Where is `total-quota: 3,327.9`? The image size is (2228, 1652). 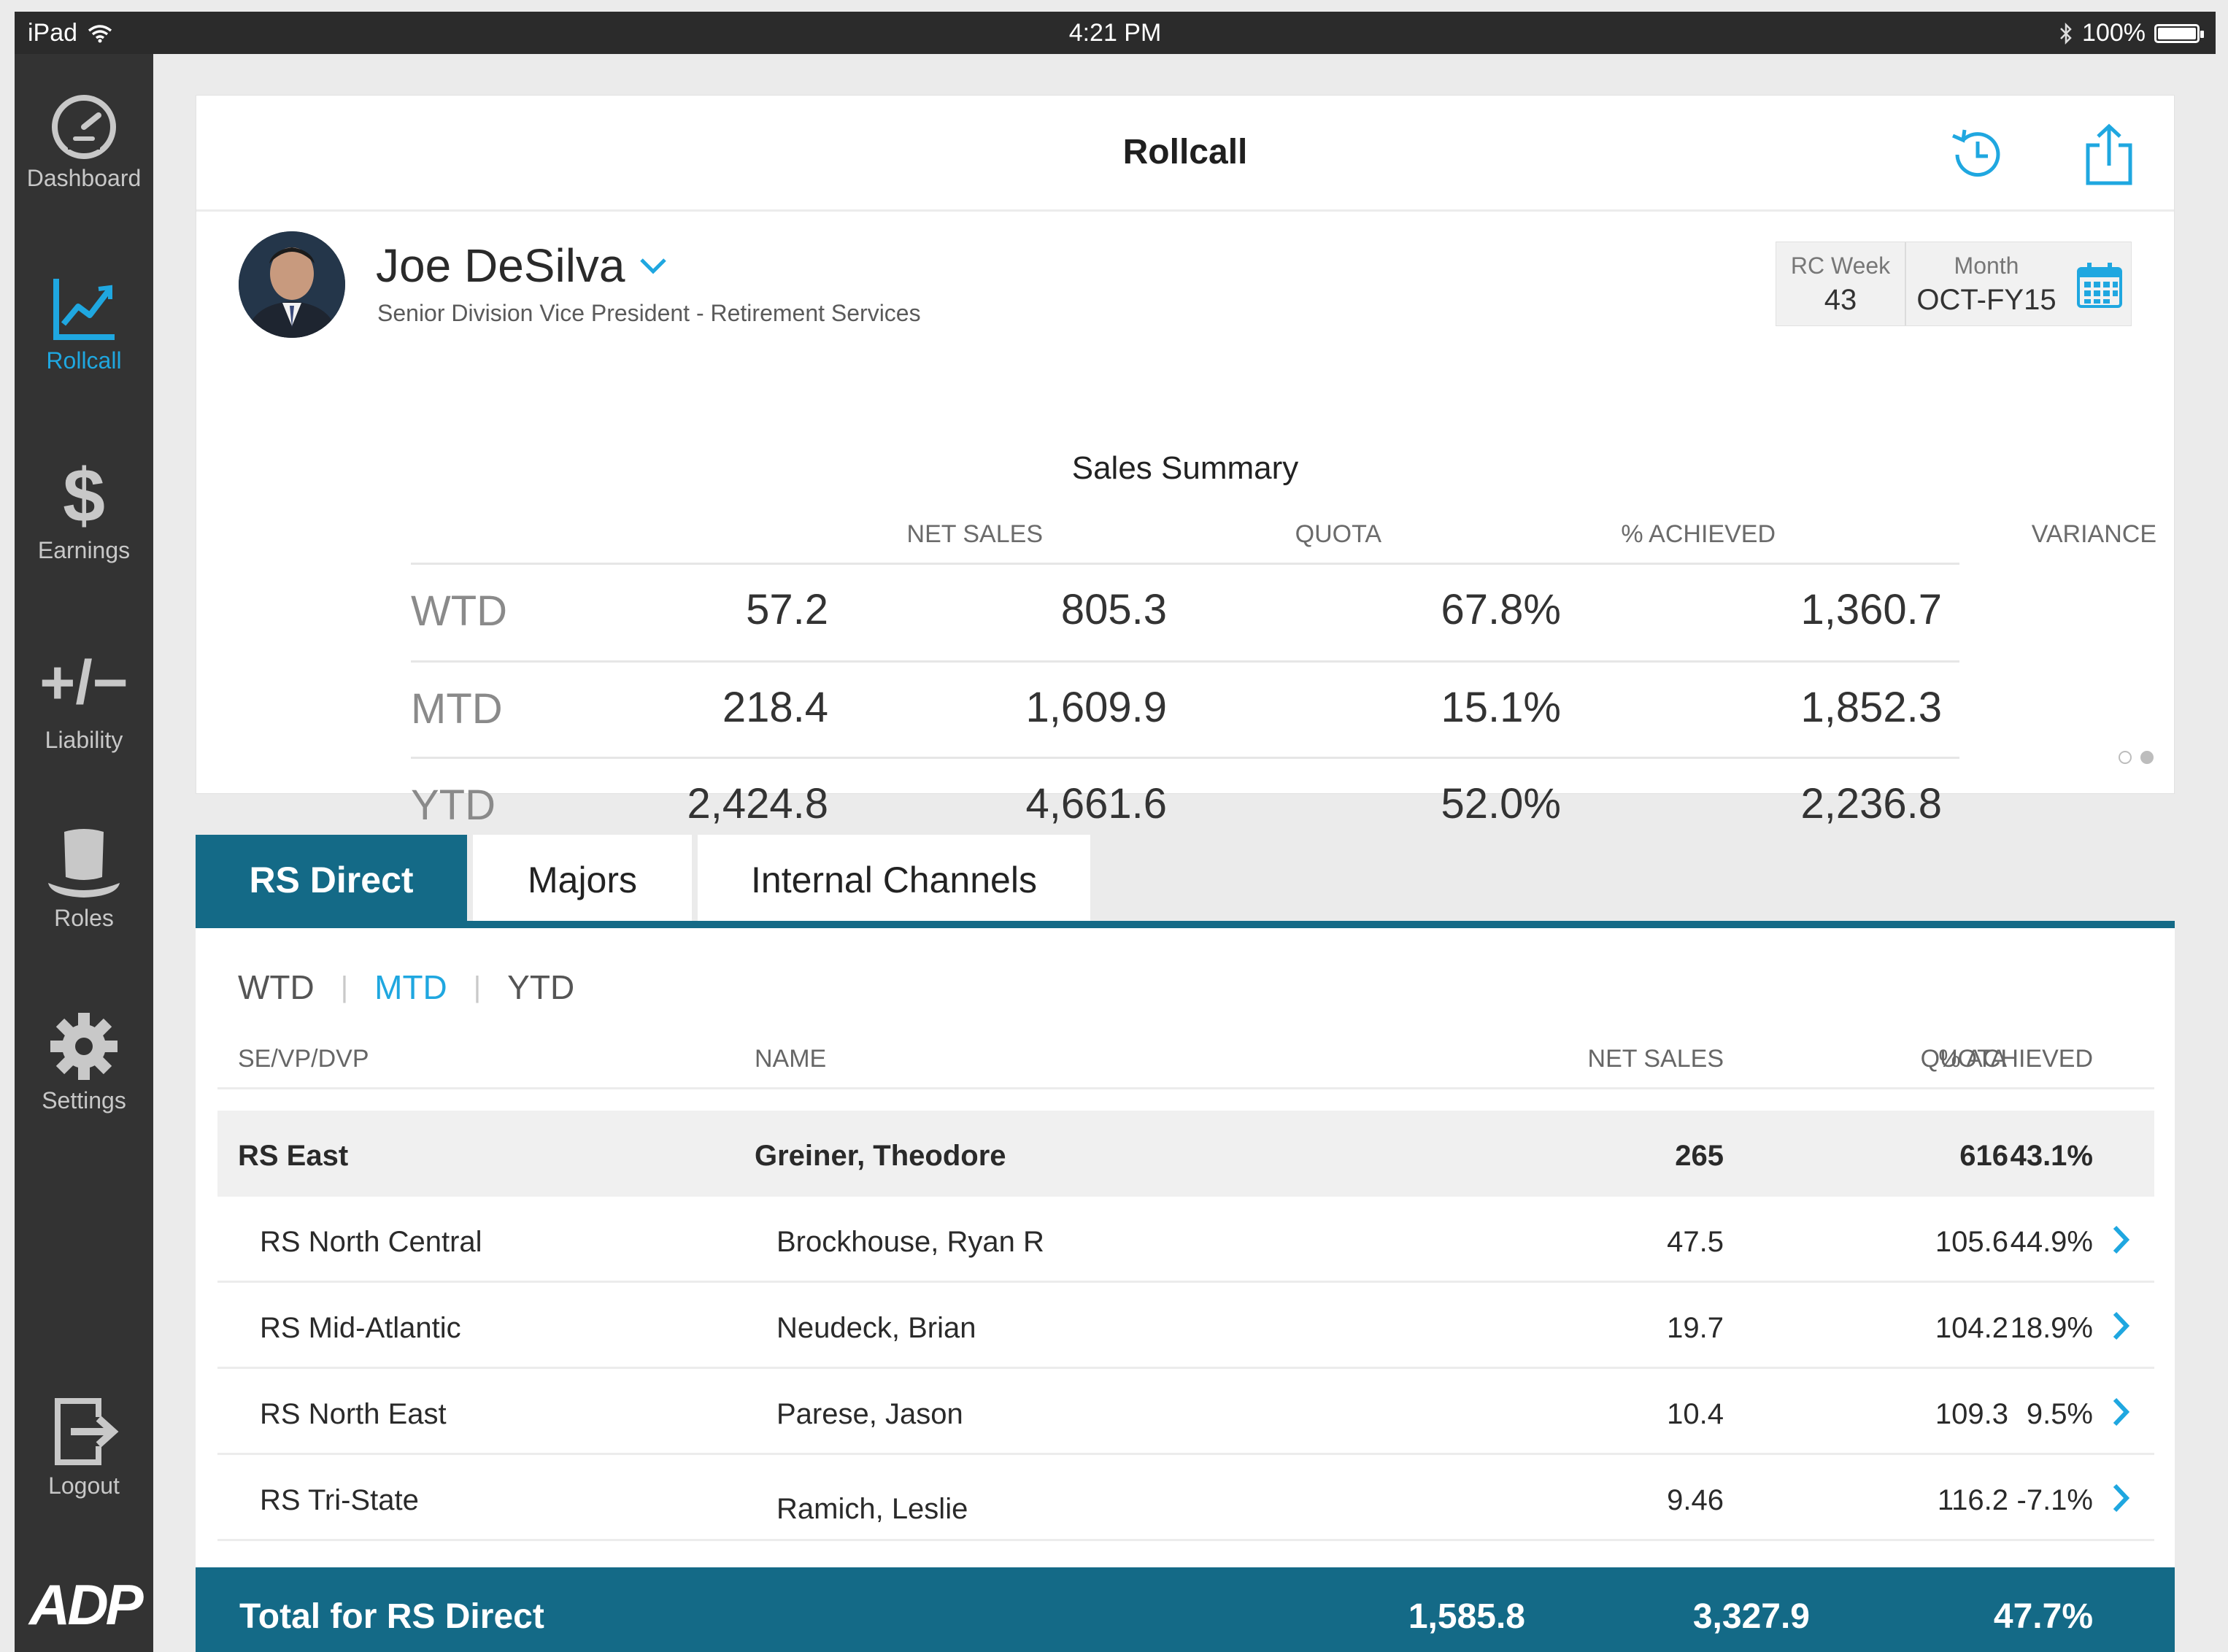 total-quota: 3,327.9 is located at coordinates (1751, 1616).